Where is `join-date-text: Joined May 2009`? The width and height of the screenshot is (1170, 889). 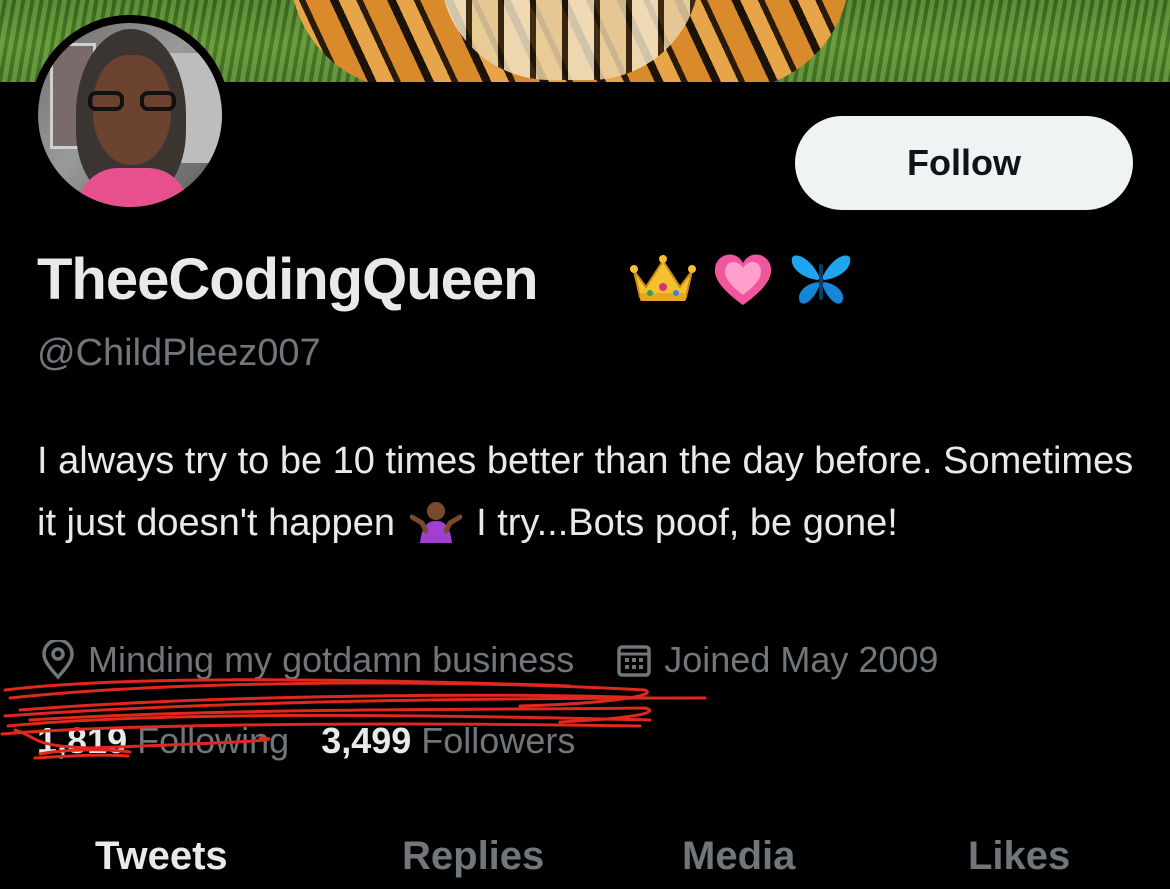 join-date-text: Joined May 2009 is located at coordinates (801, 659).